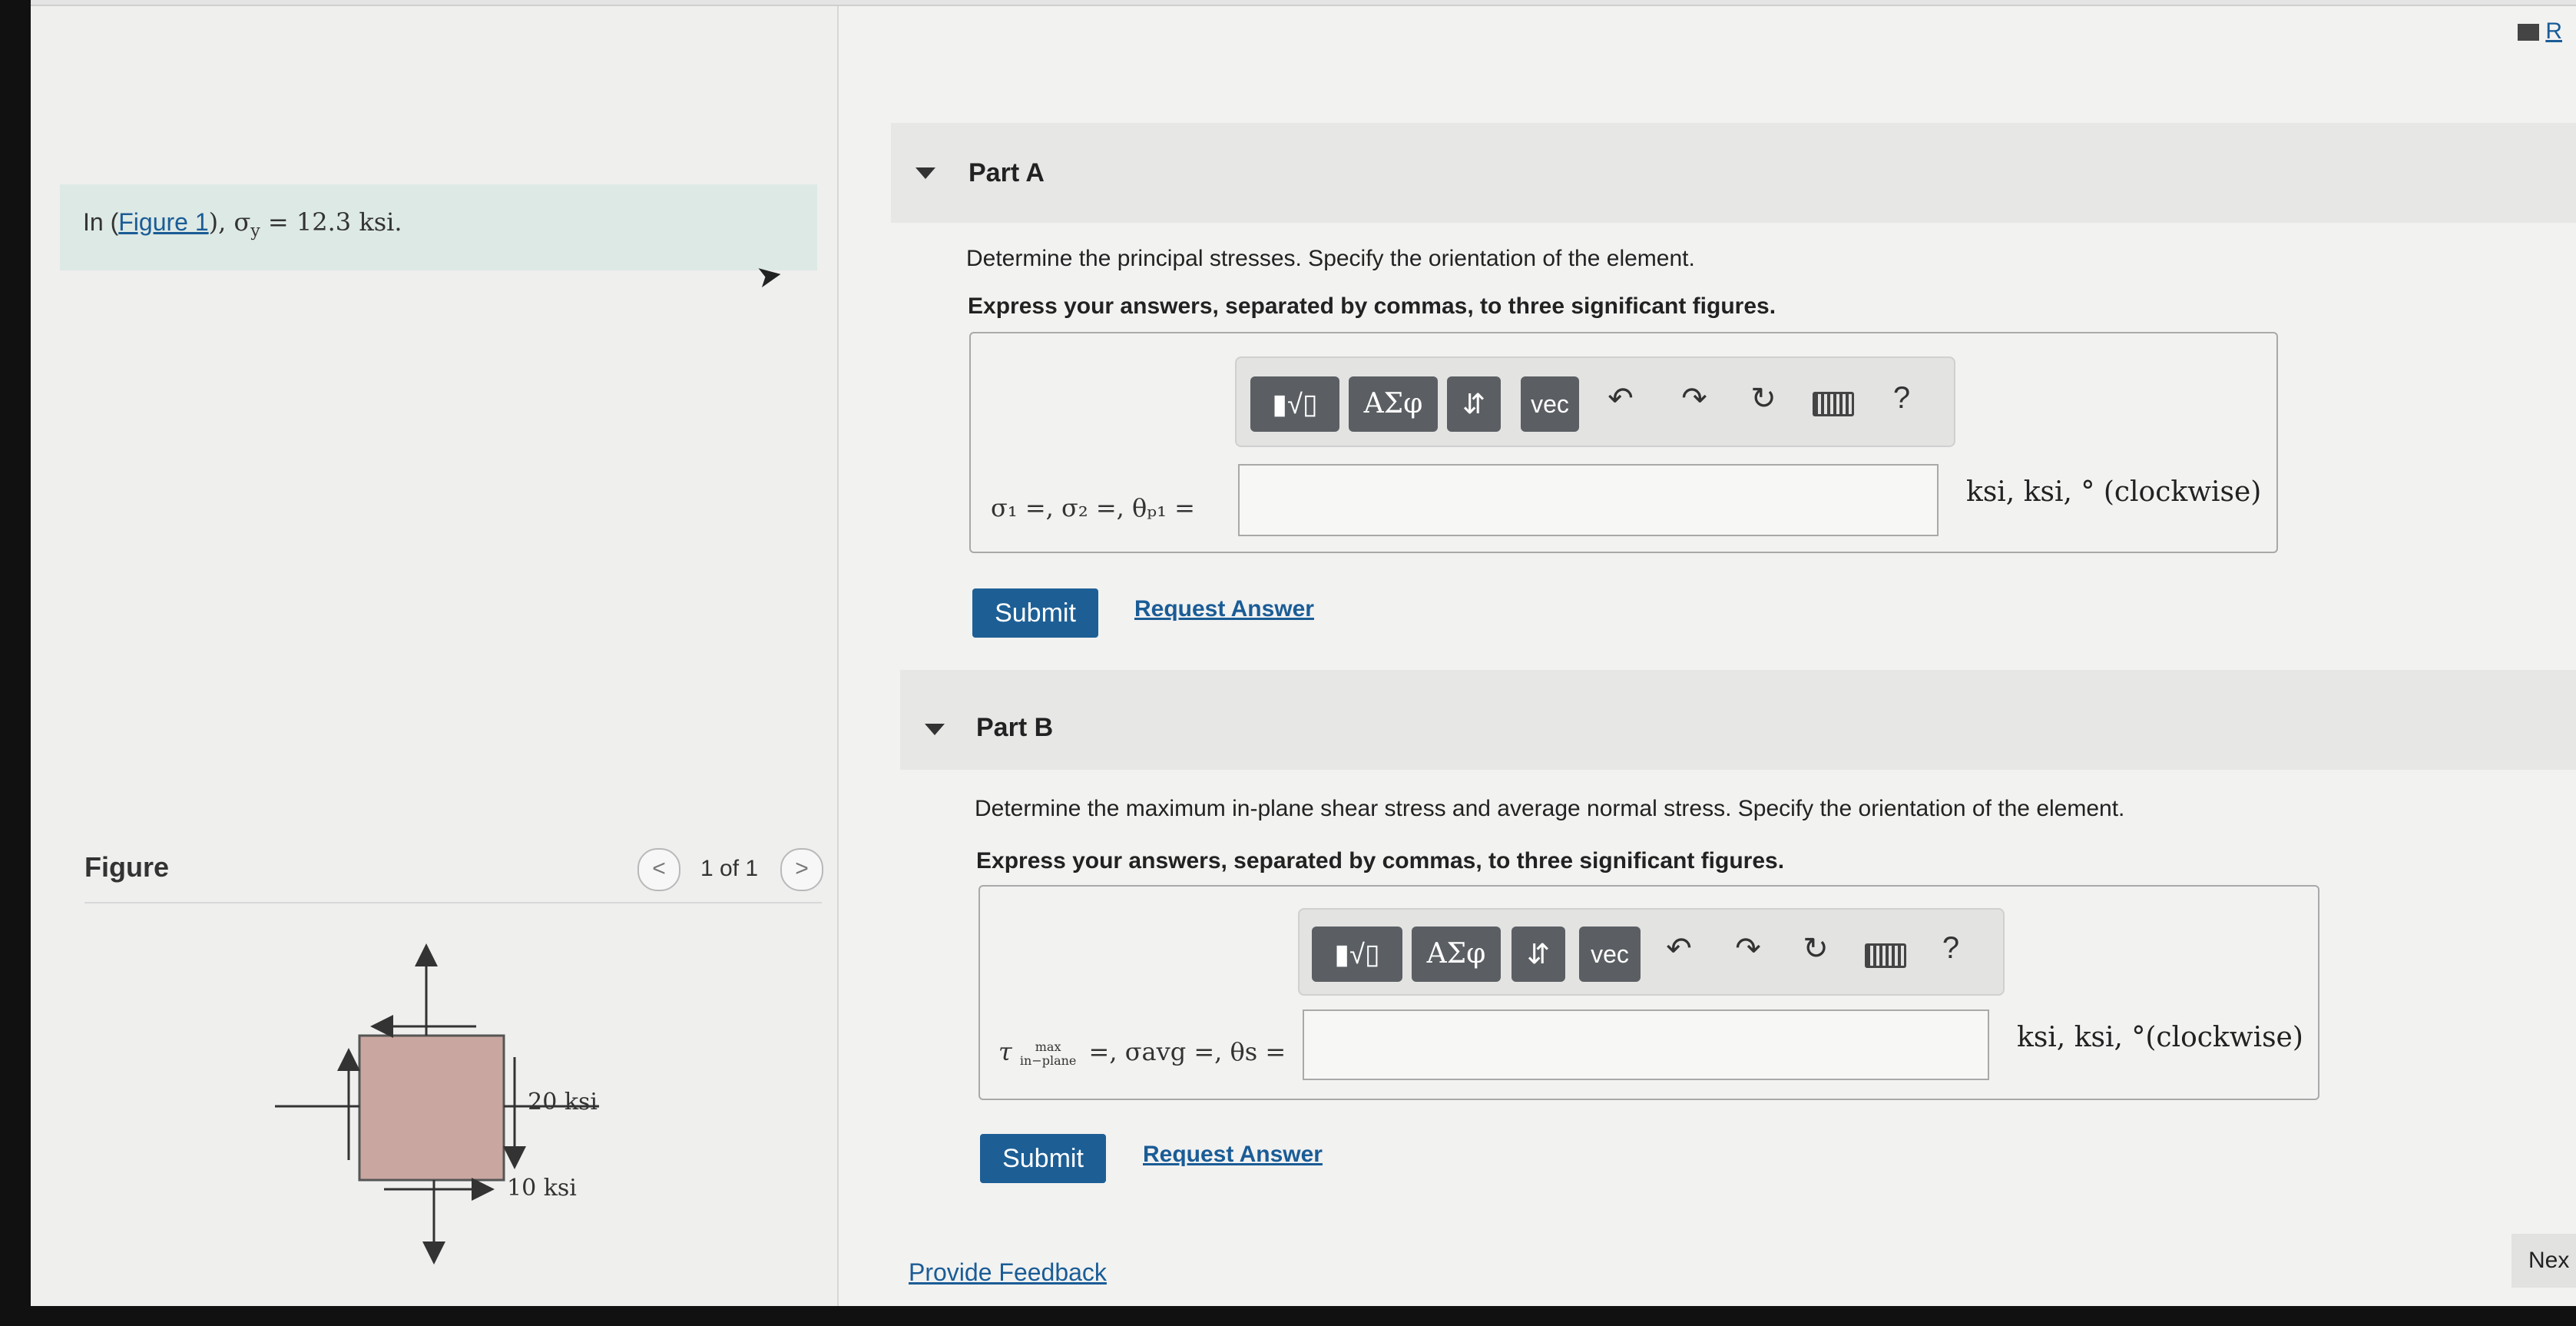 The height and width of the screenshot is (1326, 2576). Describe the element at coordinates (1224, 609) in the screenshot. I see `part-a-request-answer-link: Request Answer` at that location.